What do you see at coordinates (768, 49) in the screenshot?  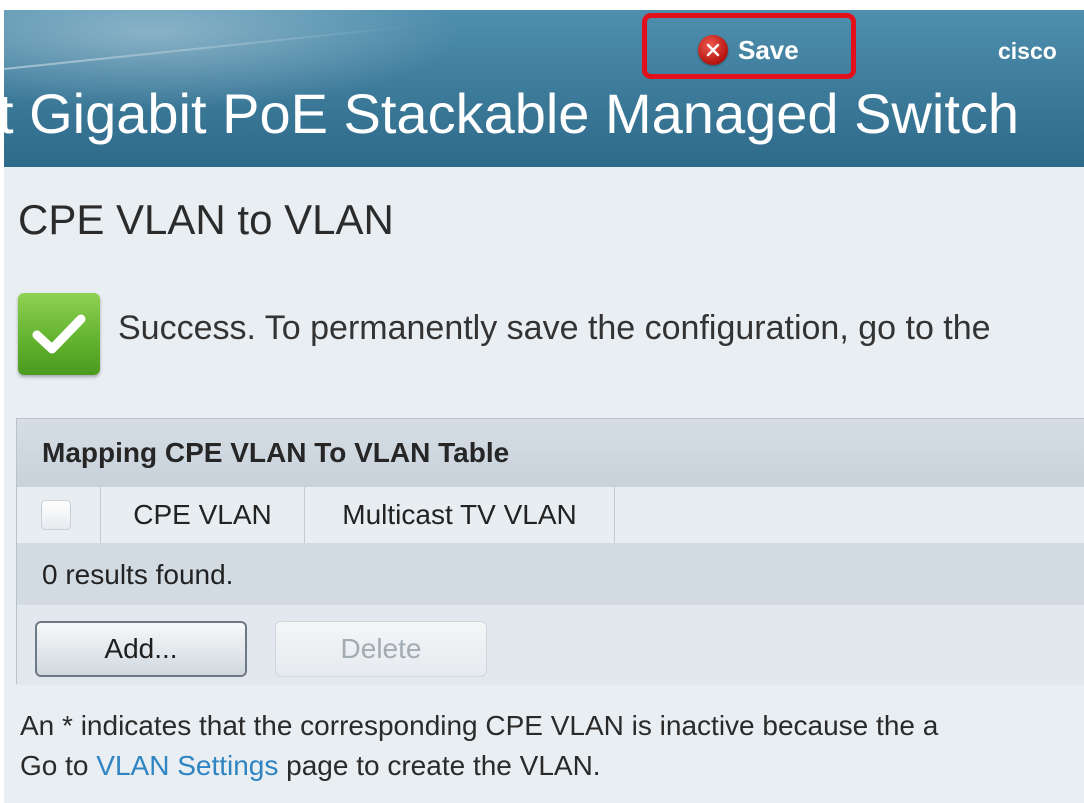 I see `save-label: Save` at bounding box center [768, 49].